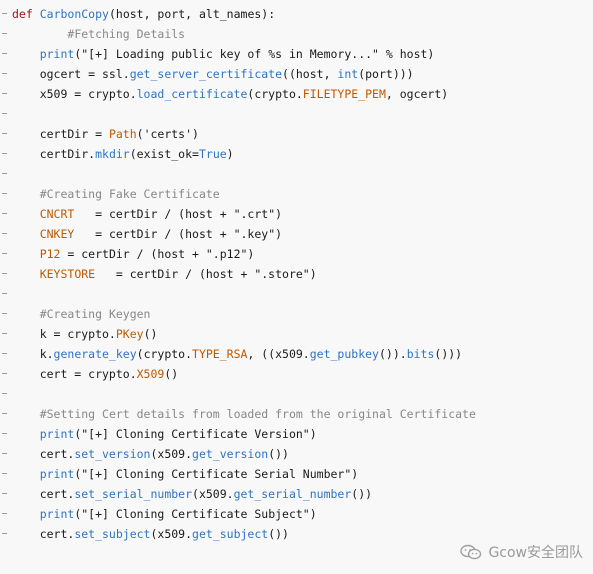 The width and height of the screenshot is (593, 574). I want to click on code-token: P12, so click(50, 254).